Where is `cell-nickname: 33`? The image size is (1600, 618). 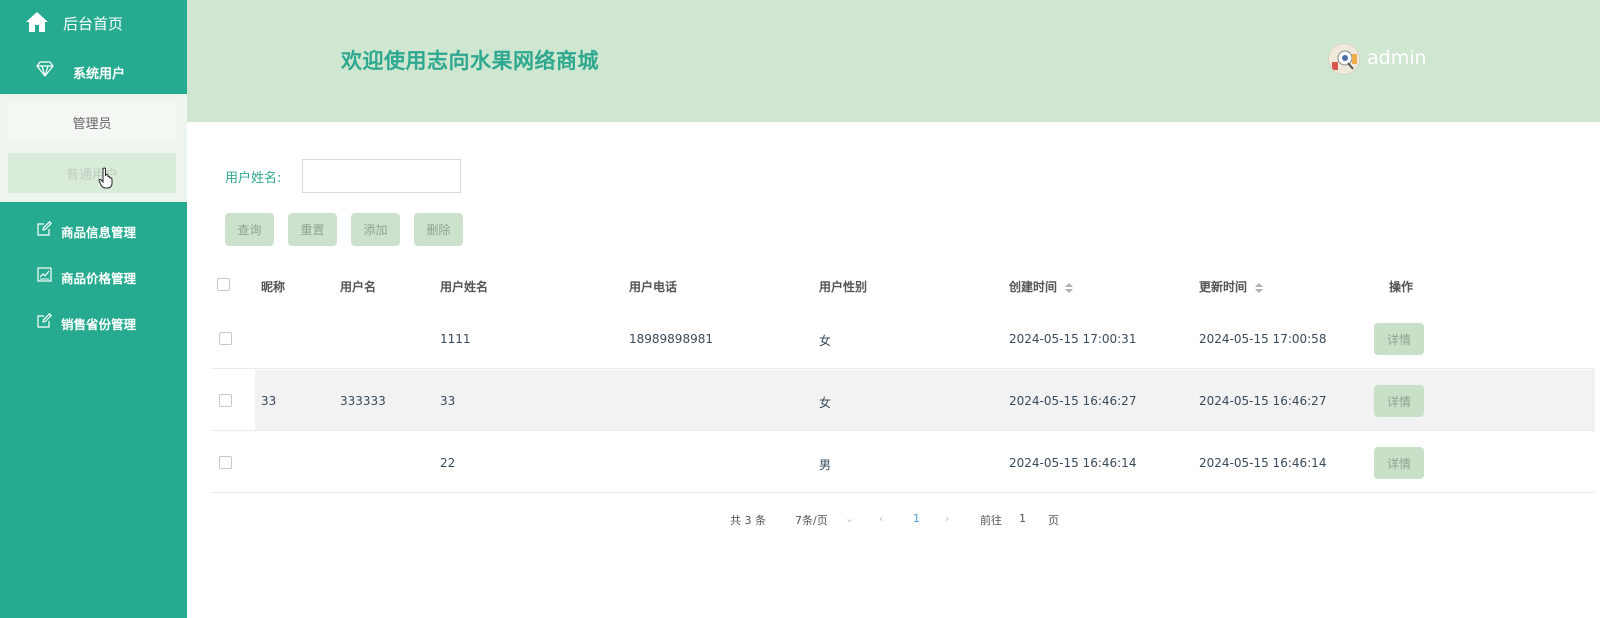 cell-nickname: 33 is located at coordinates (269, 401).